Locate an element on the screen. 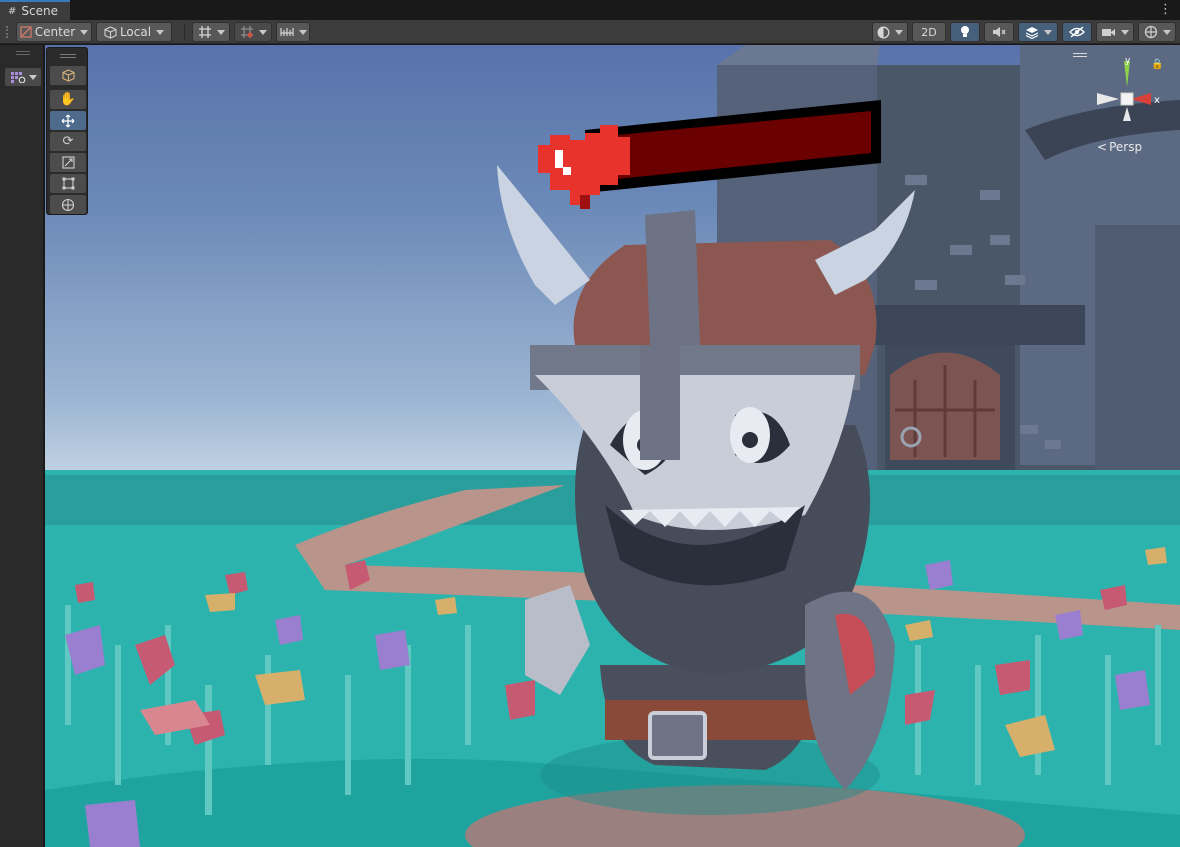 This screenshot has width=1180, height=847. pivot-dropdown: Center is located at coordinates (54, 32).